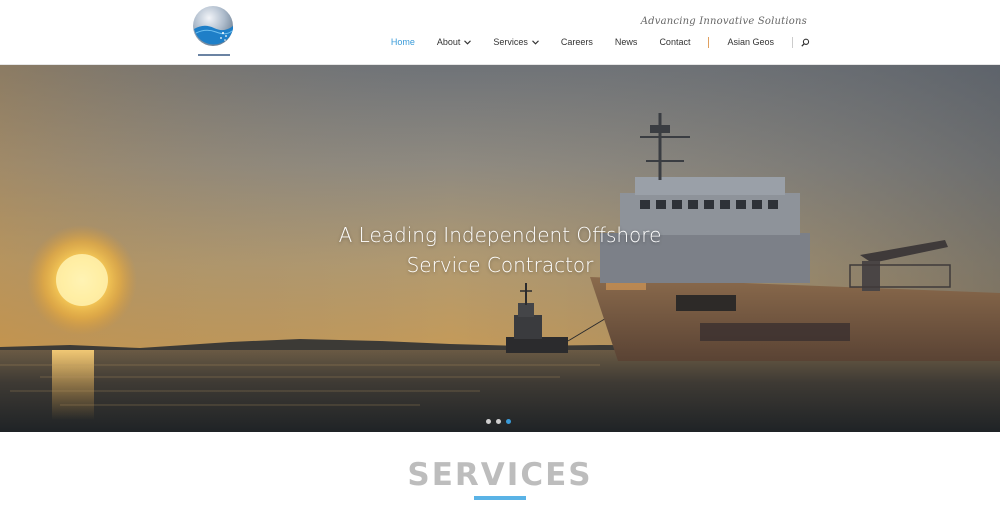  I want to click on globe-logo-icon, so click(213, 31).